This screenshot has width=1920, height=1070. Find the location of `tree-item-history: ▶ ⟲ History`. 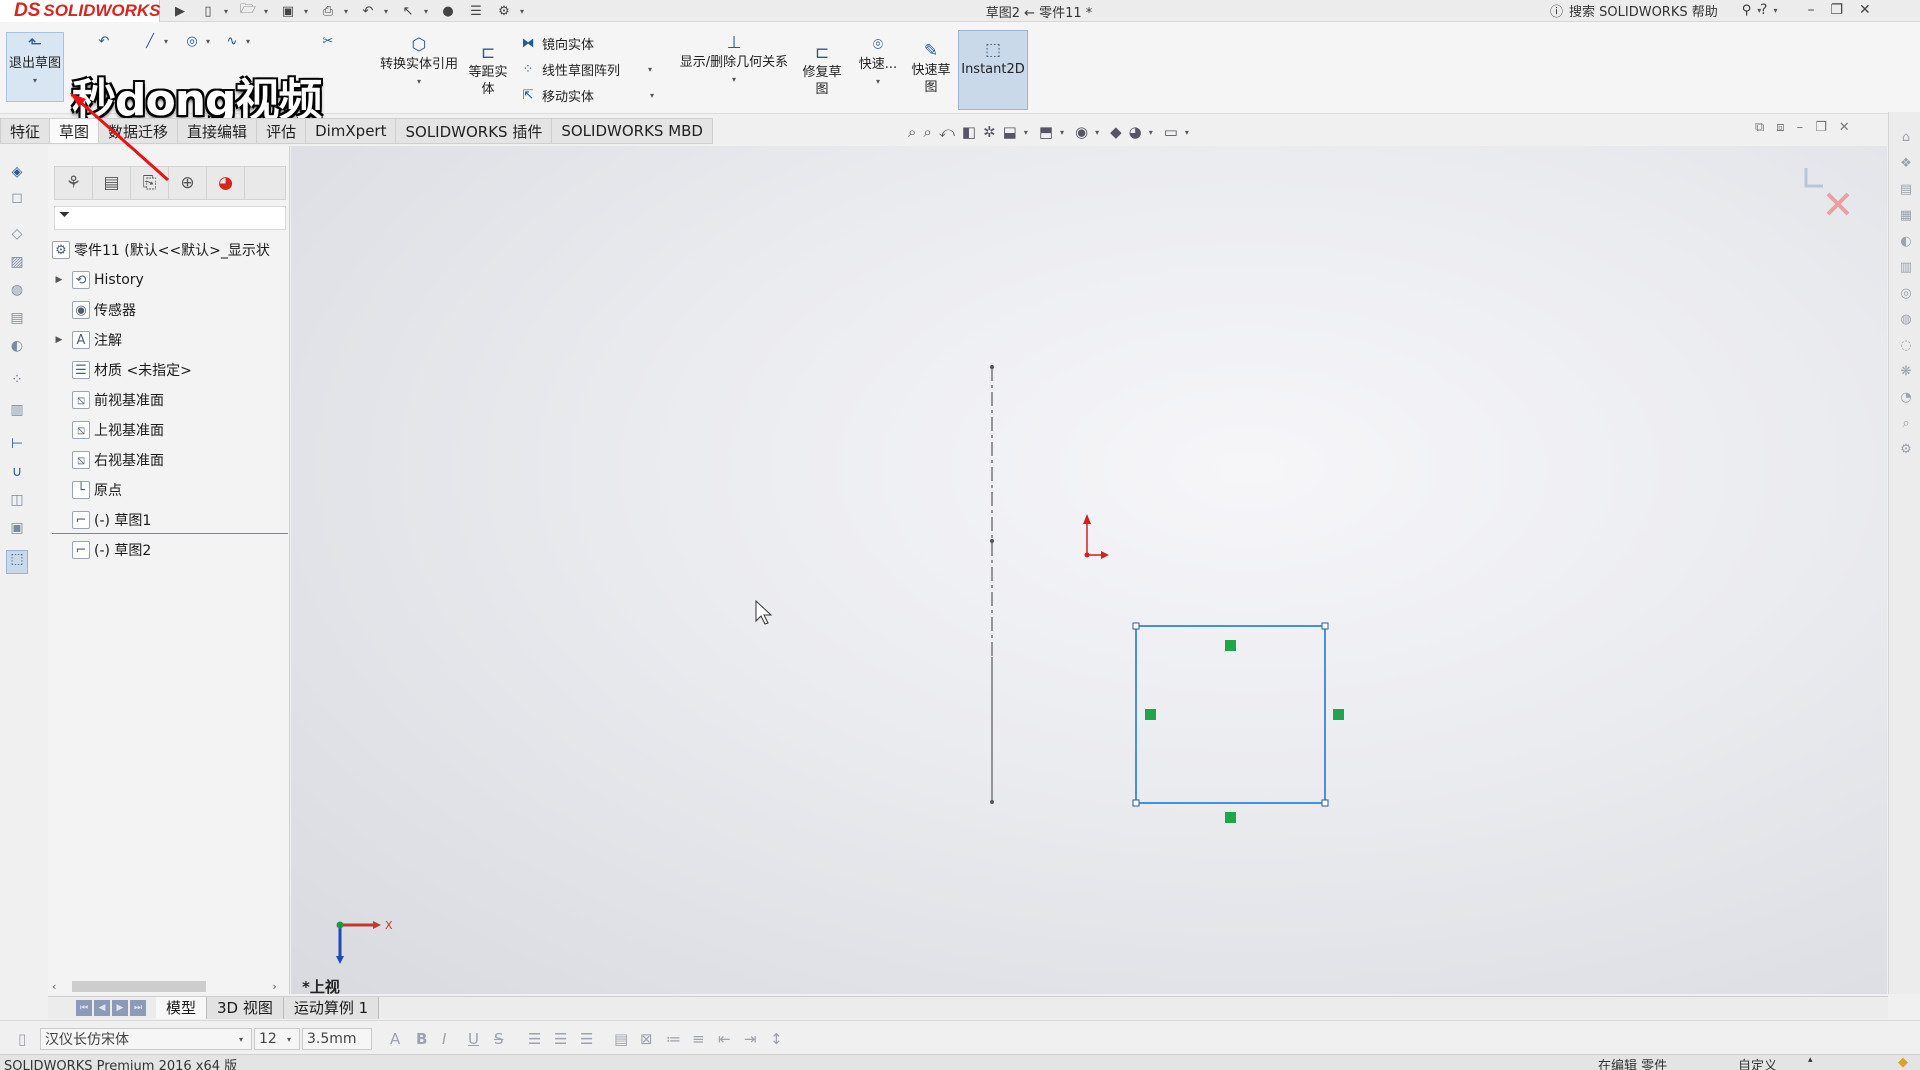

tree-item-history: ▶ ⟲ History is located at coordinates (98, 280).